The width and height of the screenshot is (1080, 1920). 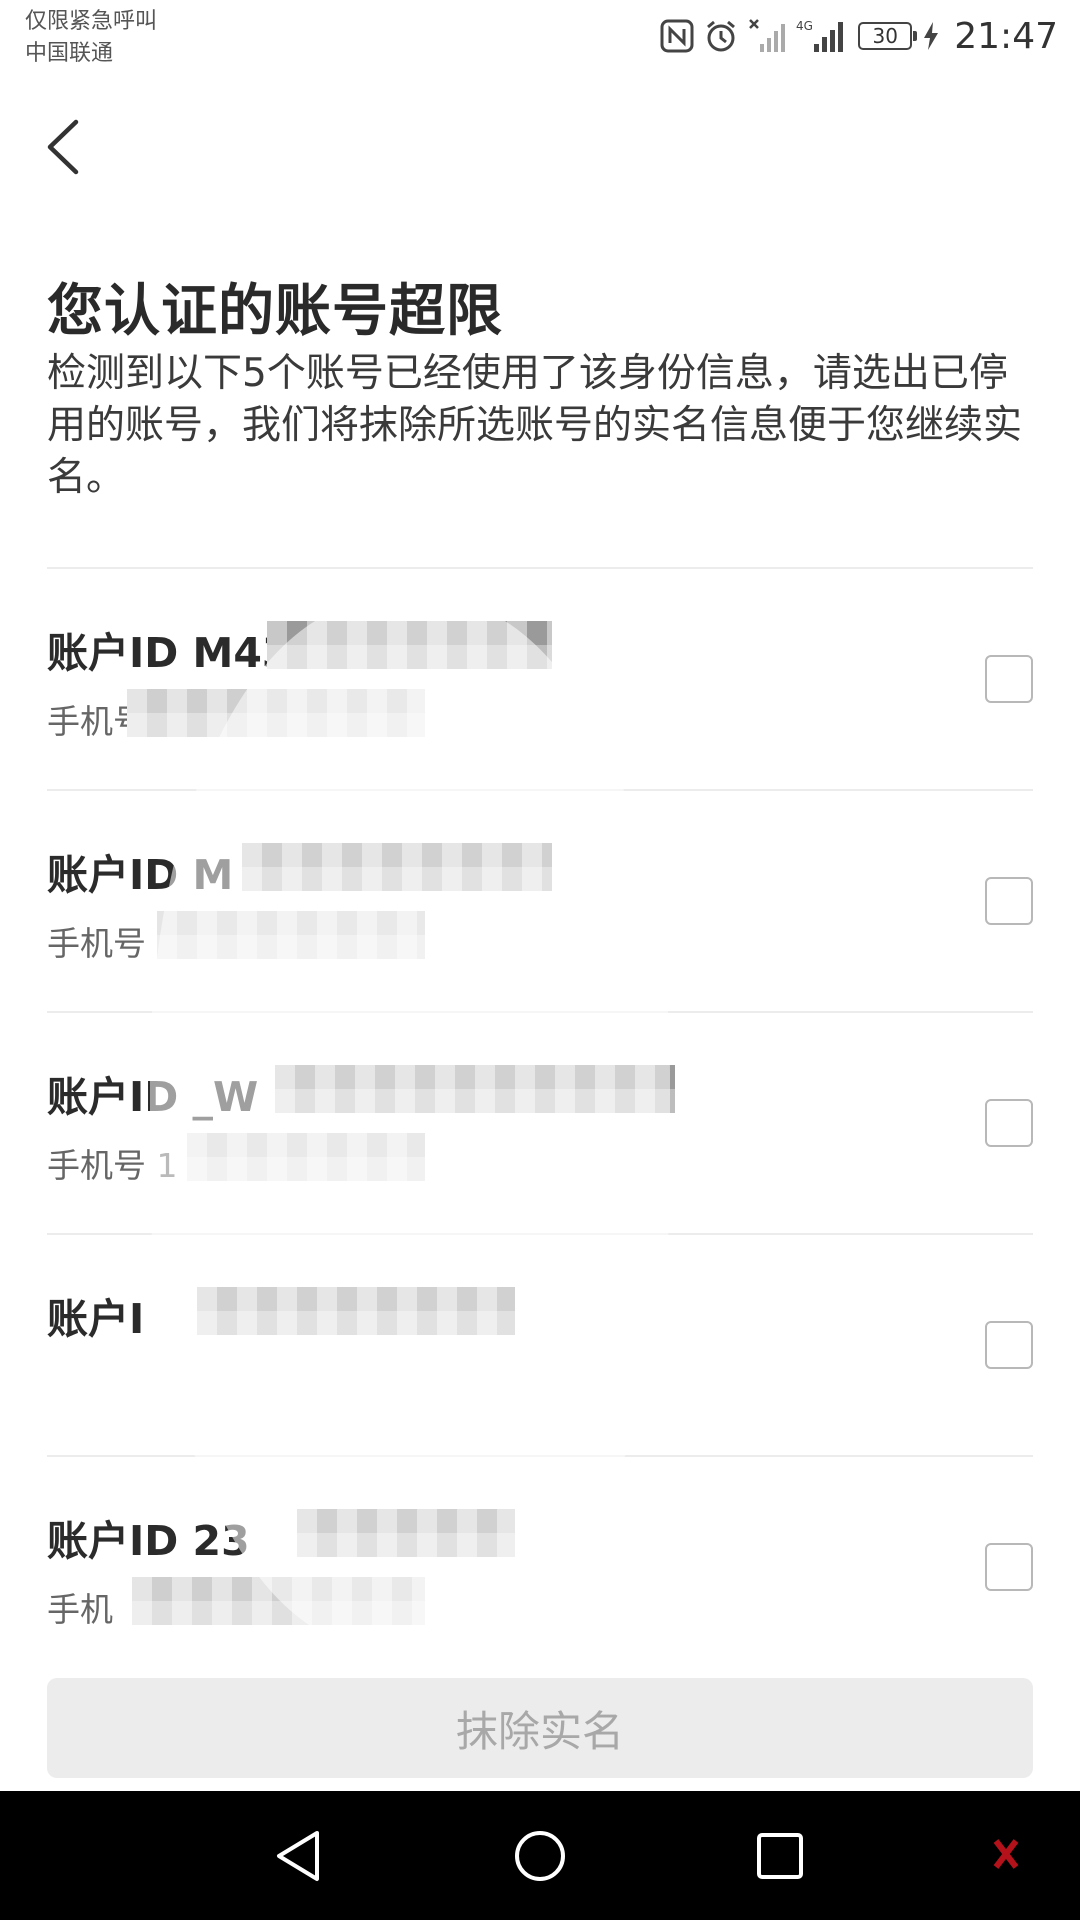 I want to click on status-time: 21:47, so click(x=1006, y=36).